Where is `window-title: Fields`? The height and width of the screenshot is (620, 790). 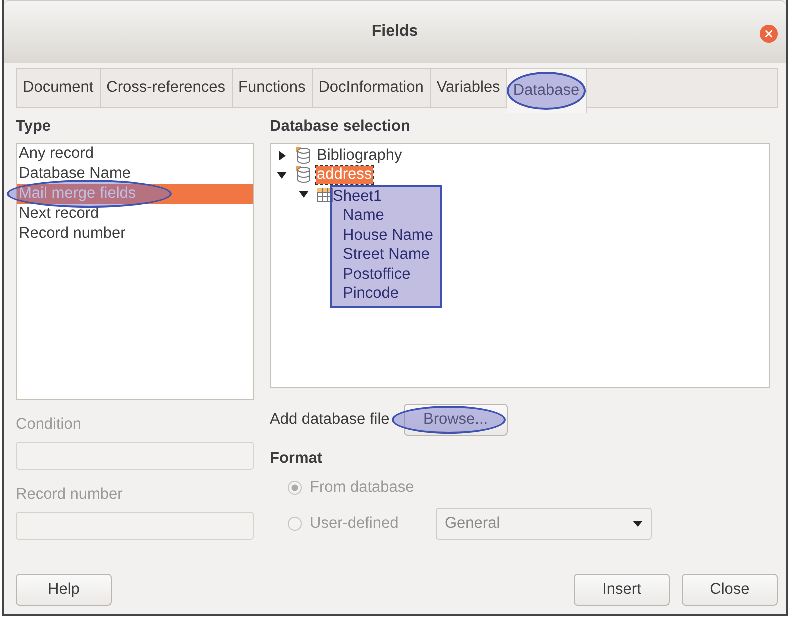 window-title: Fields is located at coordinates (395, 32).